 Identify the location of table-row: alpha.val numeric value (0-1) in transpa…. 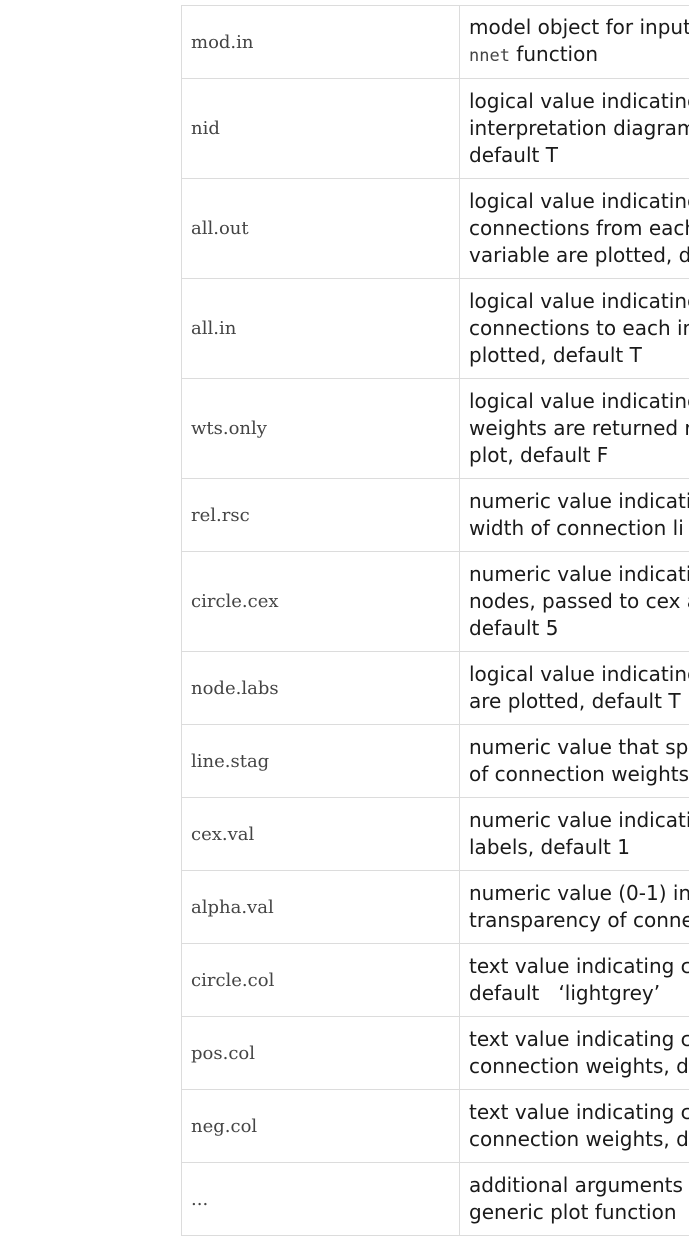
(435, 907).